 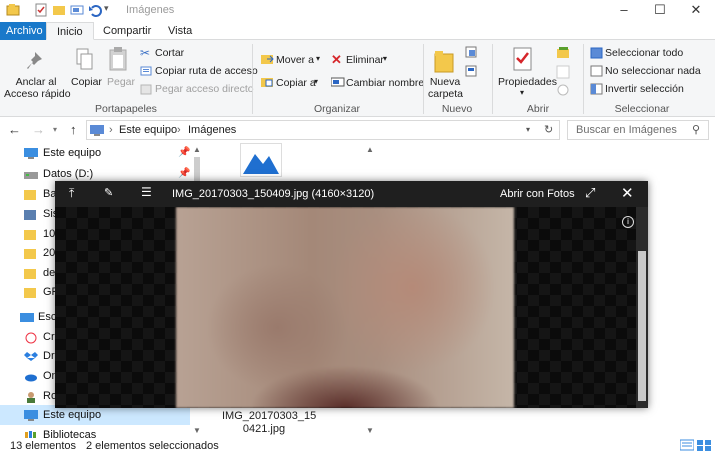 I want to click on close-icon: ✕, so click(x=627, y=193).